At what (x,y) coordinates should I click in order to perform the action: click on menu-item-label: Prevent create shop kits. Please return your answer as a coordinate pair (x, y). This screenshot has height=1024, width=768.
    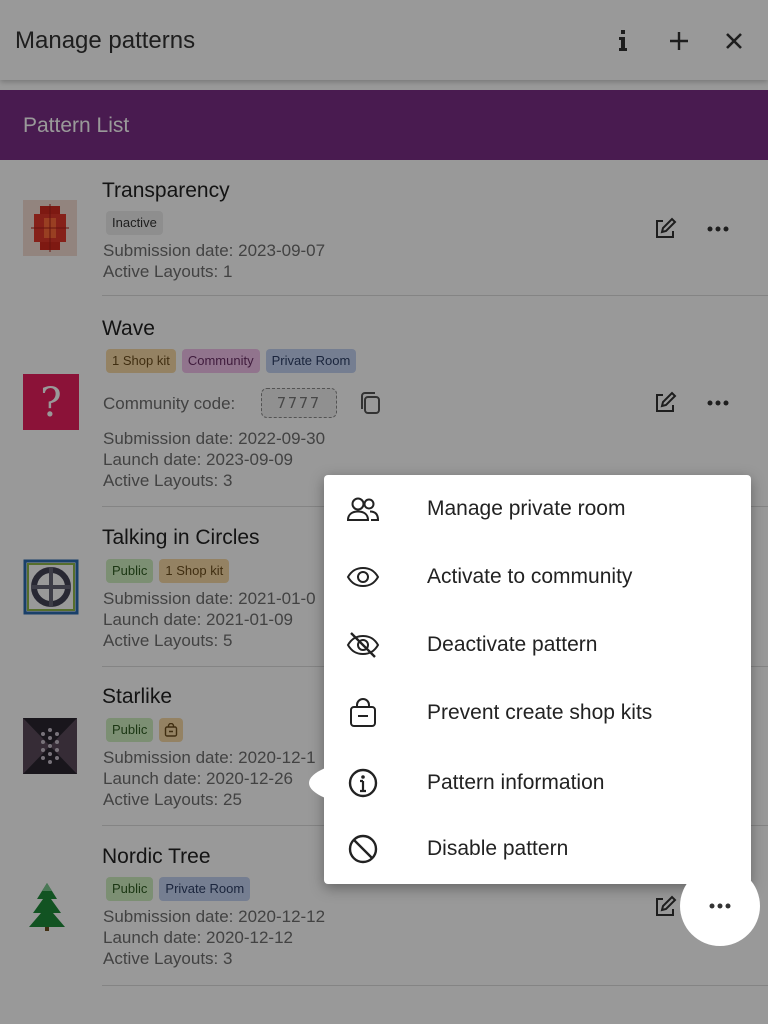
    Looking at the image, I should click on (540, 712).